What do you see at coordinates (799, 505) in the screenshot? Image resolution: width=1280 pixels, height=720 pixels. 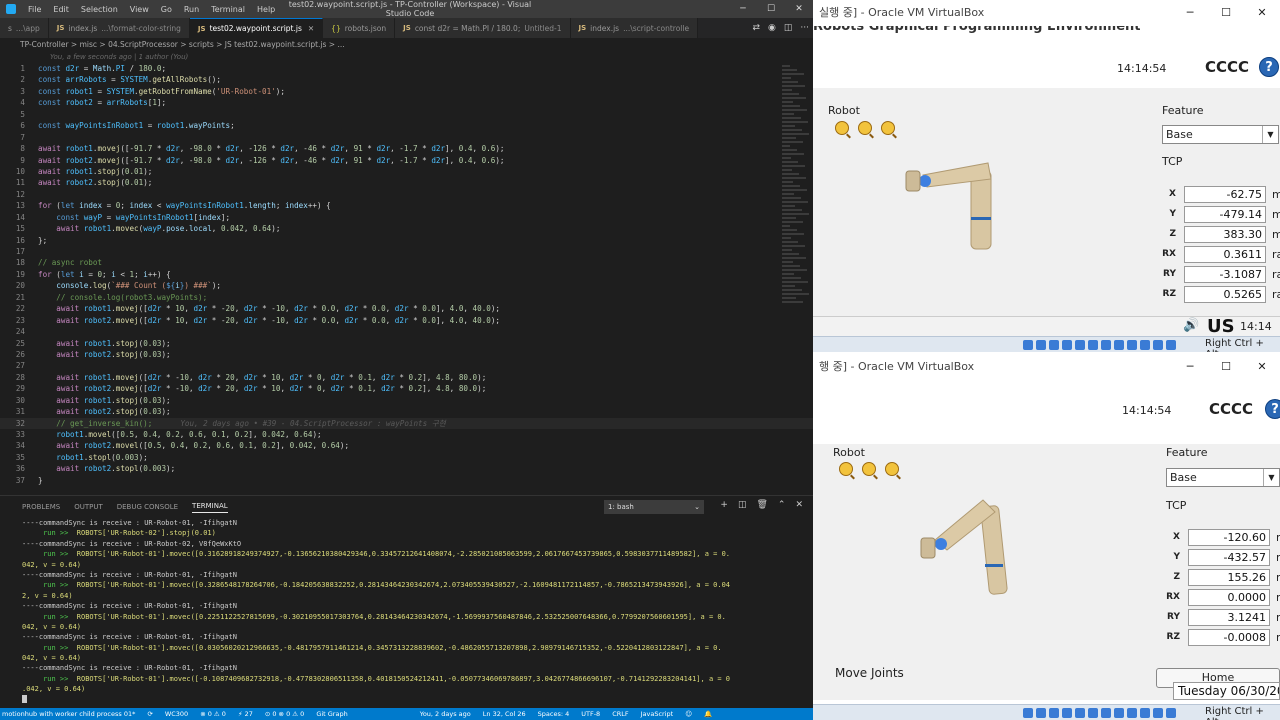 I see `close-panel-icon: ✕` at bounding box center [799, 505].